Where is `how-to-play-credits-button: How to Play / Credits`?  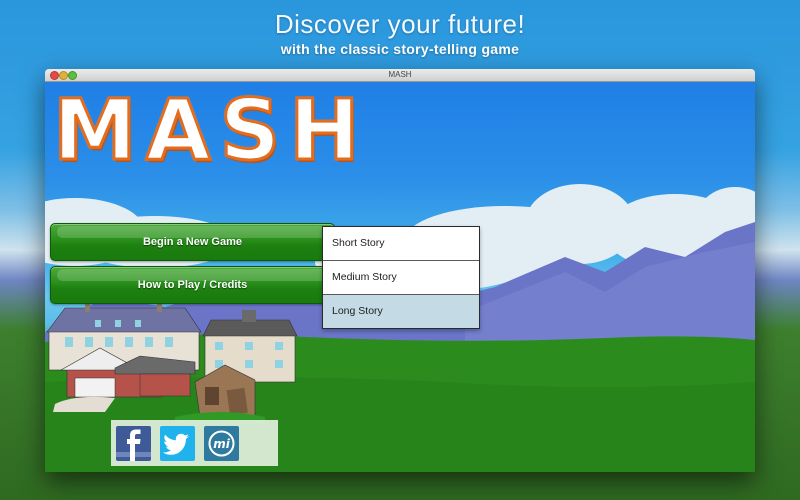 how-to-play-credits-button: How to Play / Credits is located at coordinates (192, 285).